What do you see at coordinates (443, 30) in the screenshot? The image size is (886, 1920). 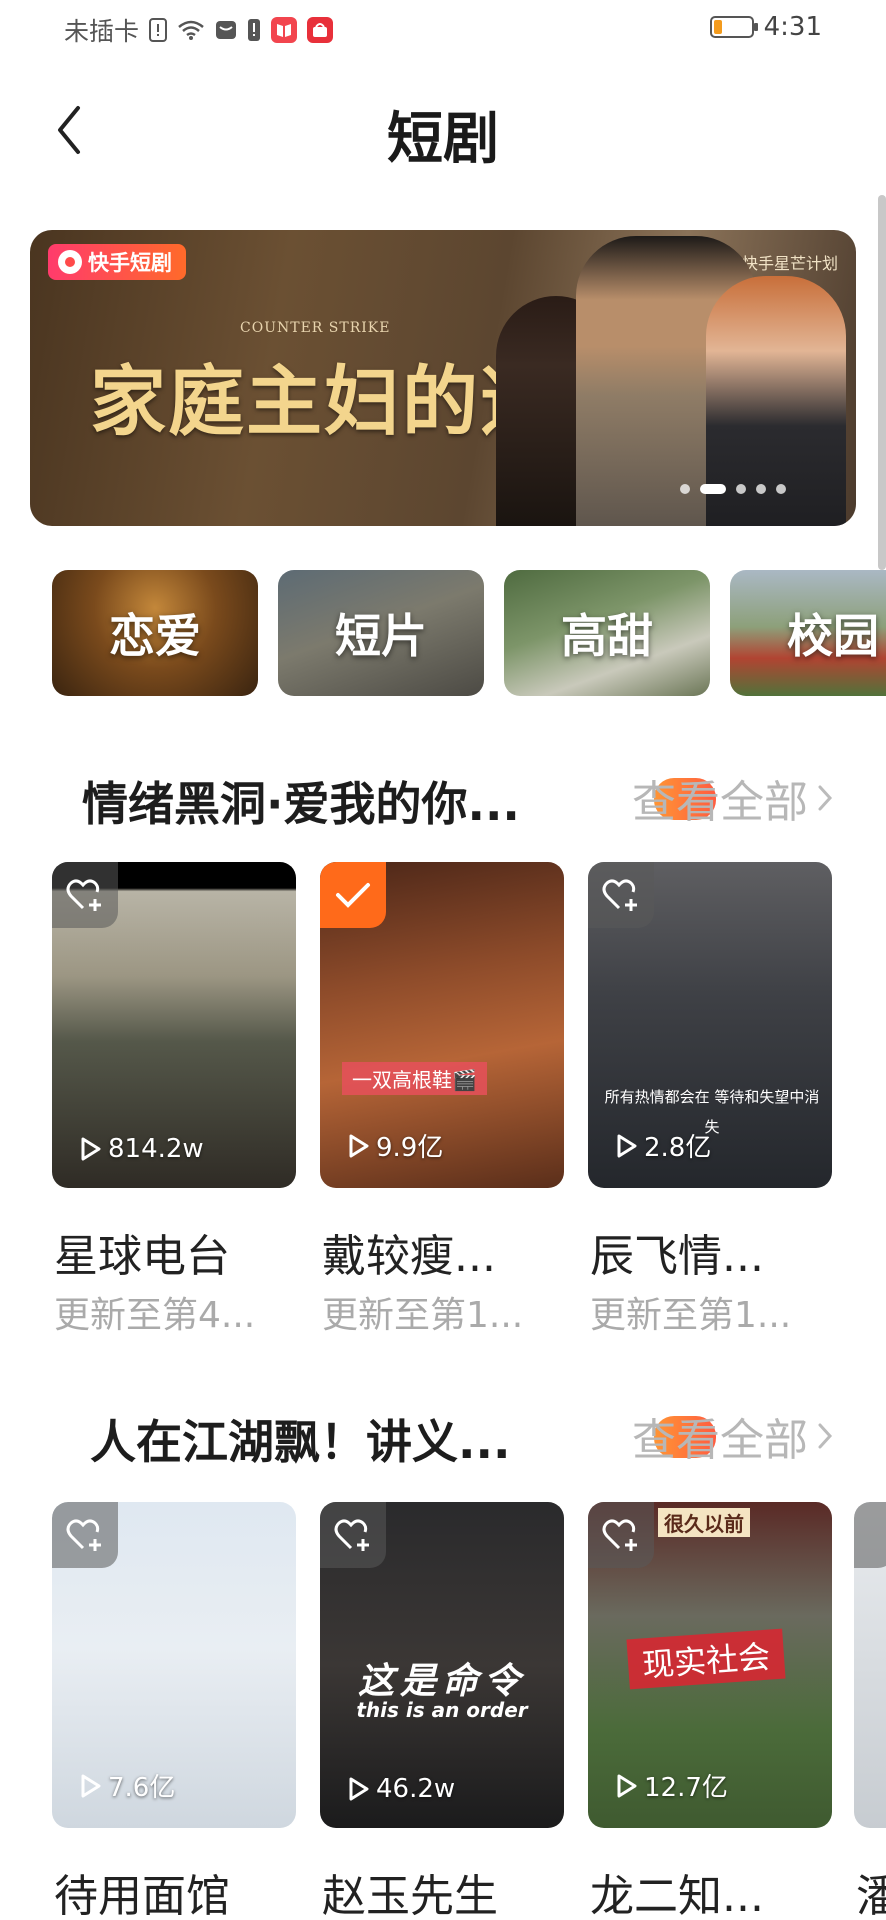 I see `status-bar: 未插卡 4:31` at bounding box center [443, 30].